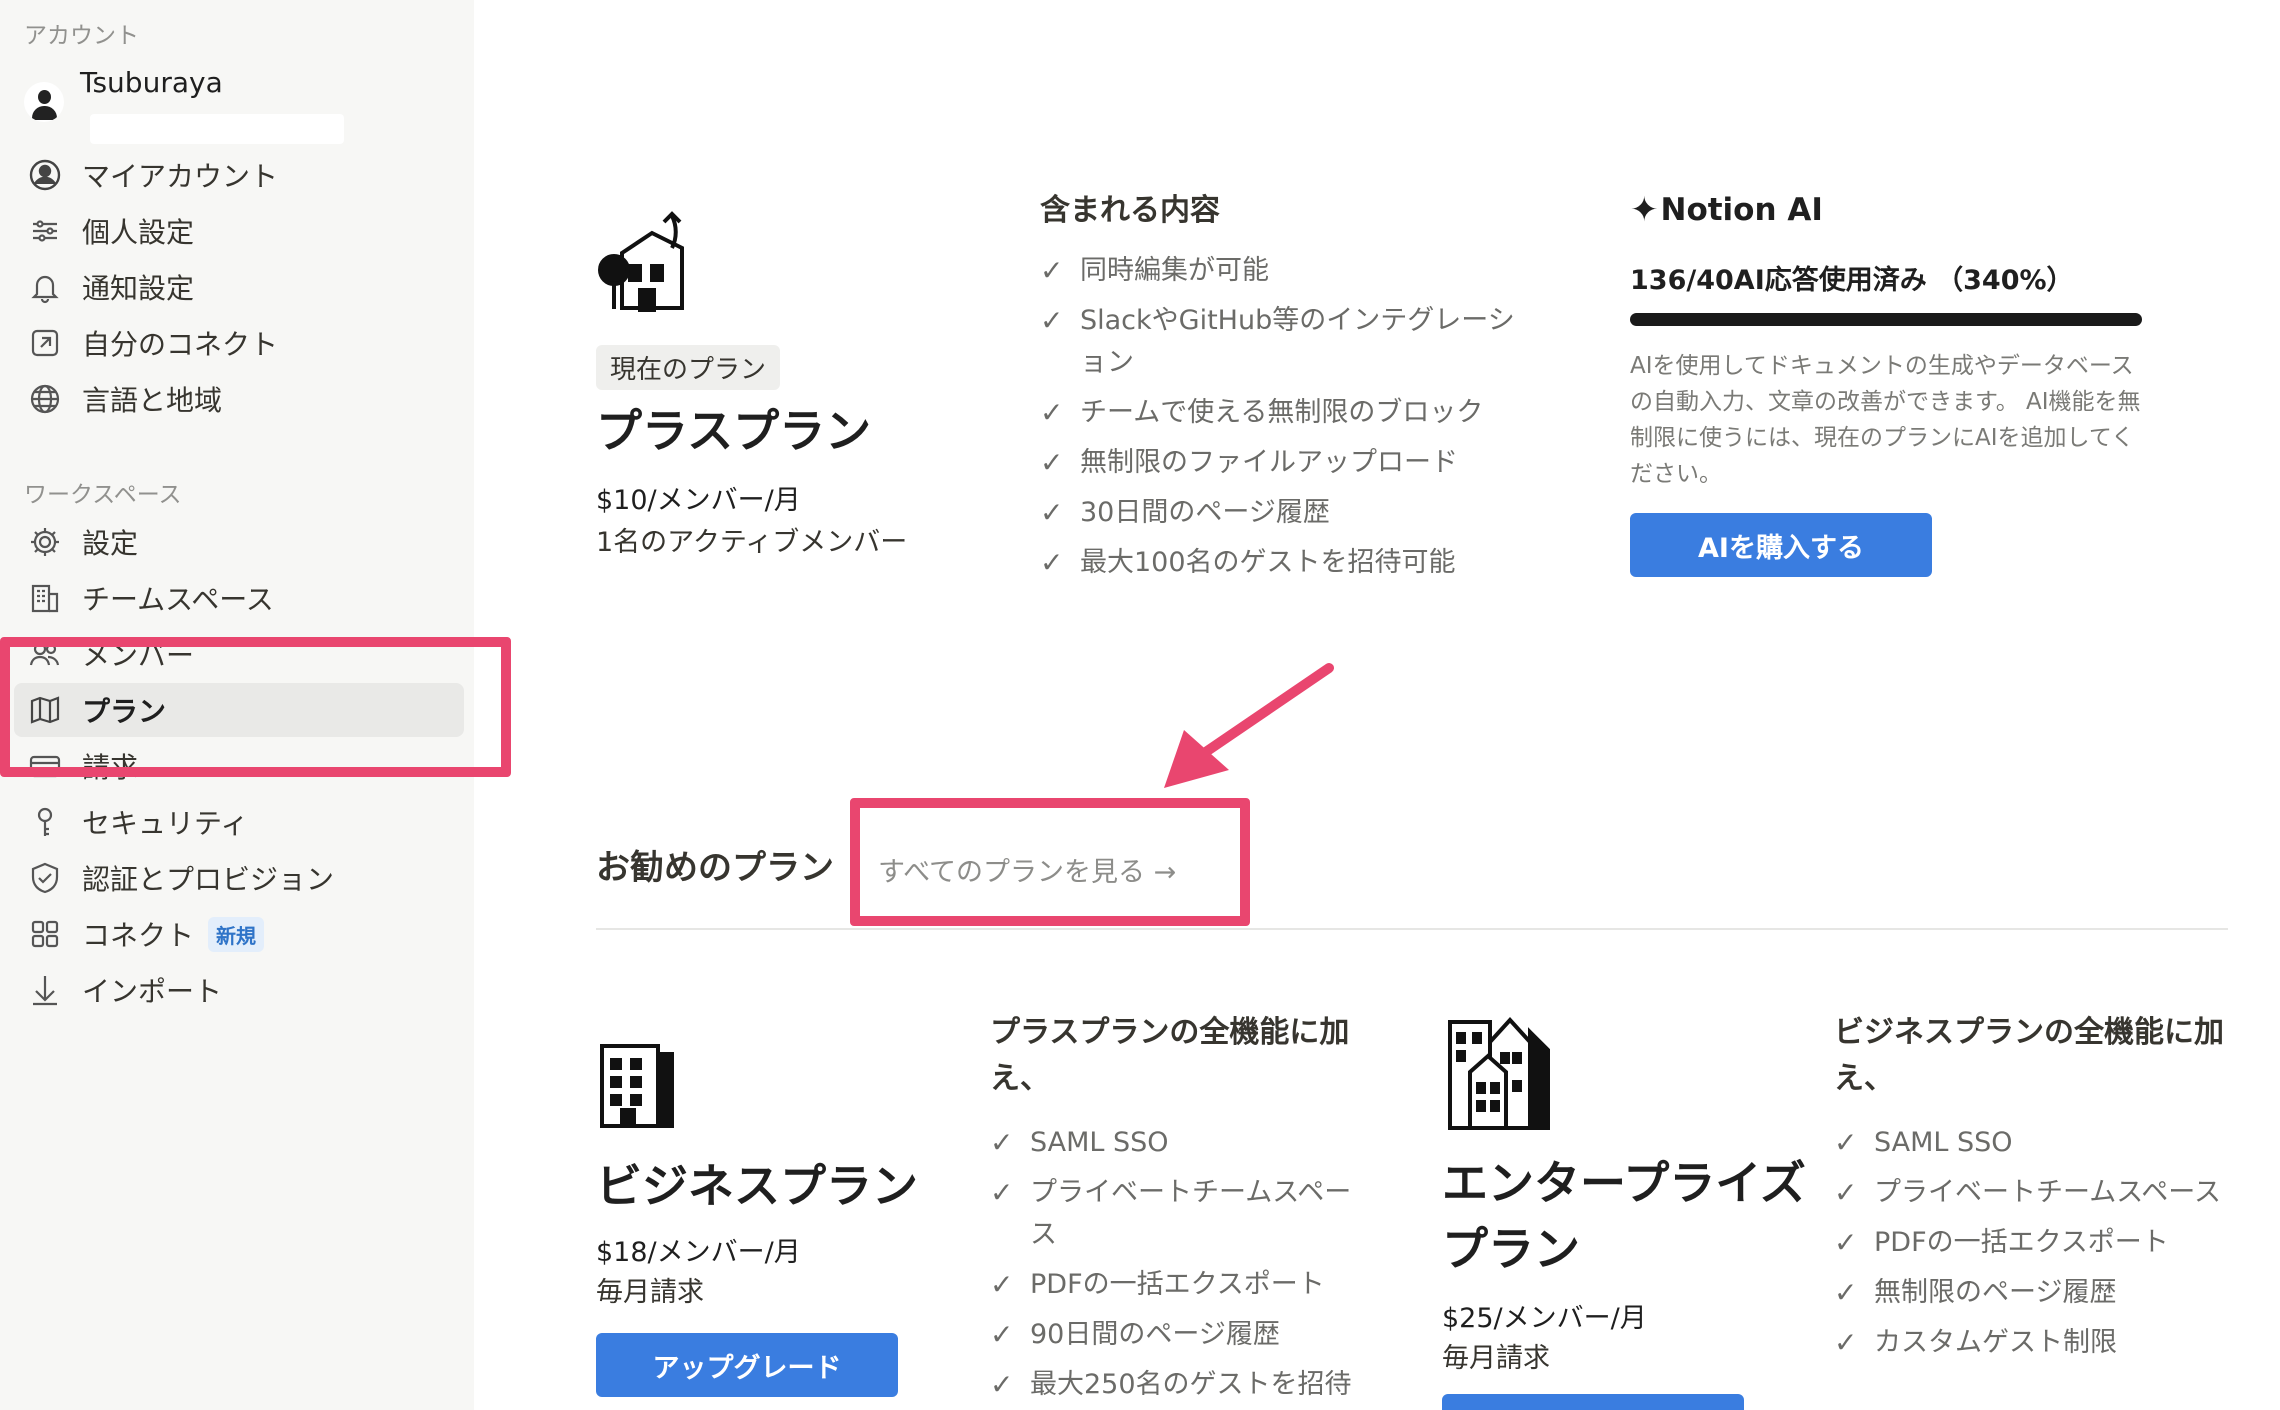 This screenshot has height=1410, width=2280. What do you see at coordinates (650, 1292) in the screenshot?
I see `business-plan-billing: 毎月請求` at bounding box center [650, 1292].